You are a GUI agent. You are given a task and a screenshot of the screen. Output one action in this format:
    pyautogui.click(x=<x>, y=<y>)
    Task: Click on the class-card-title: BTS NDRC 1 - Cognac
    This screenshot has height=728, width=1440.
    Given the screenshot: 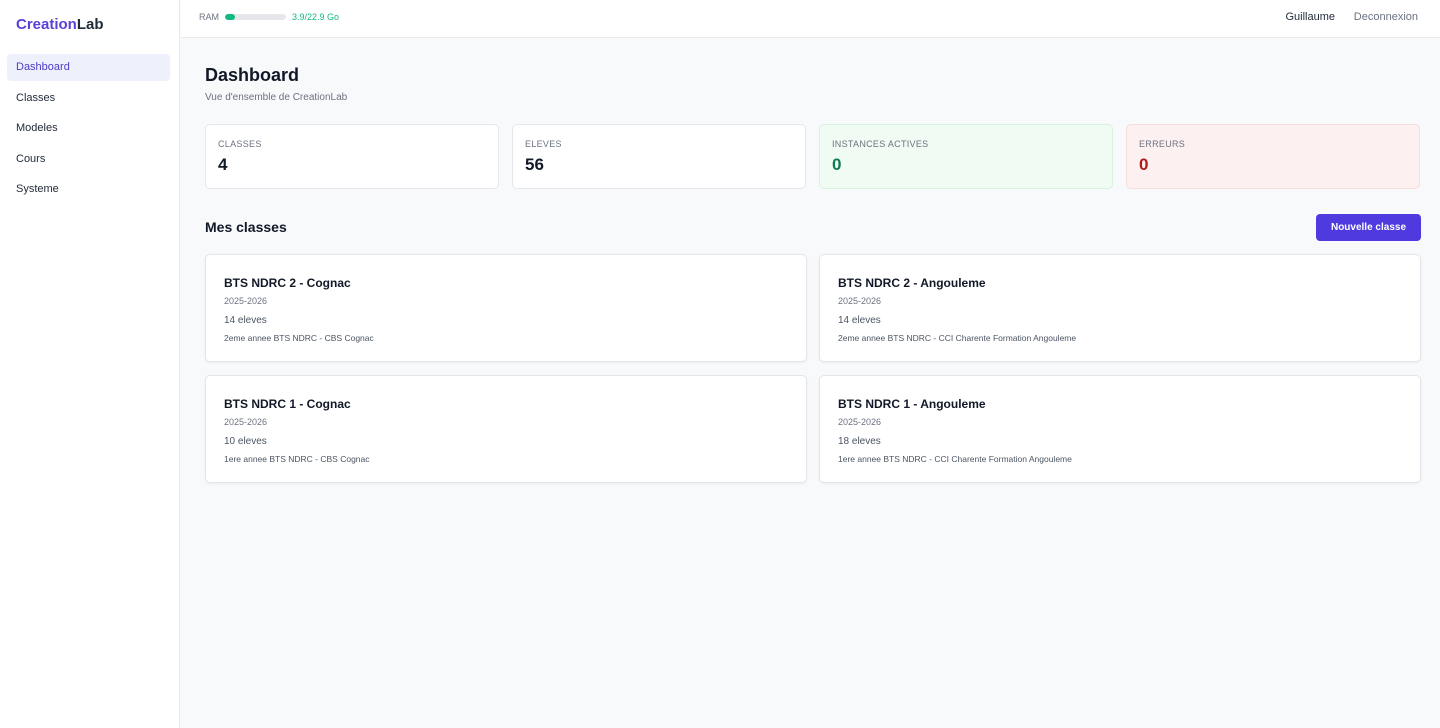 What is the action you would take?
    pyautogui.click(x=287, y=404)
    